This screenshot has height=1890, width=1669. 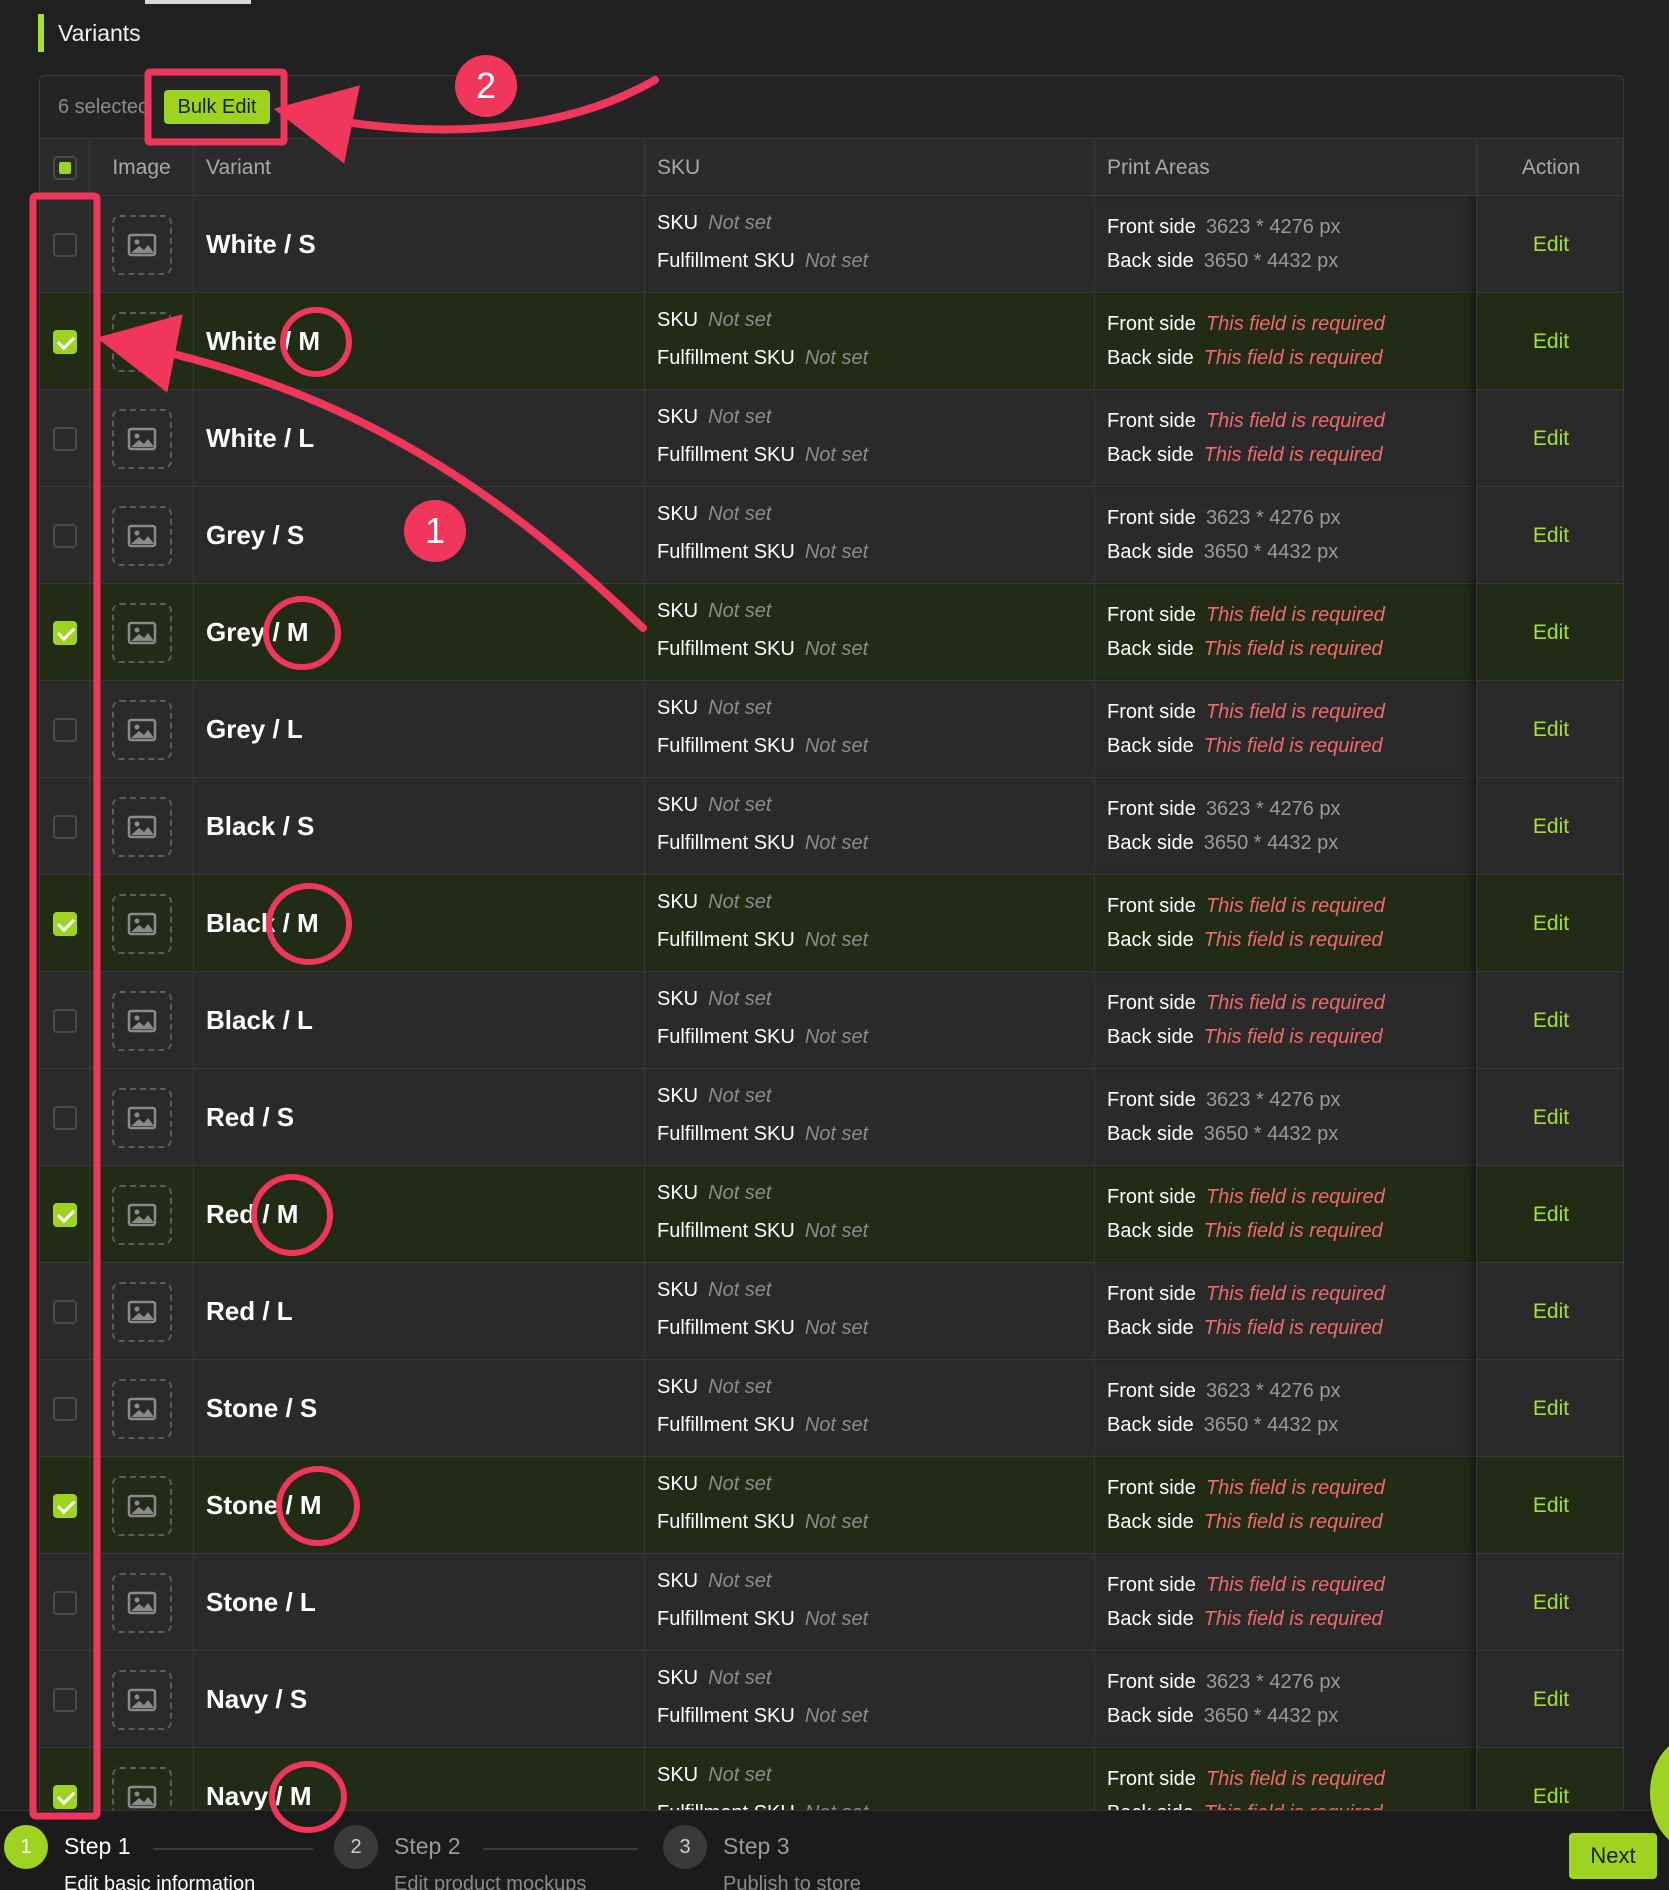 I want to click on row-select-cell, so click(x=64, y=632).